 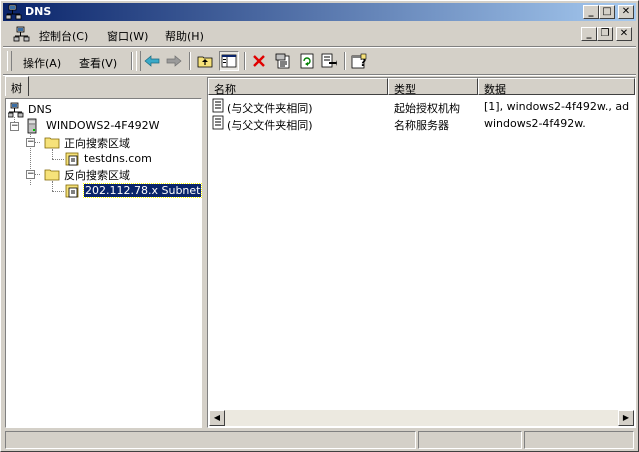 What do you see at coordinates (626, 418) in the screenshot?
I see `scroll-right-icon: ▶` at bounding box center [626, 418].